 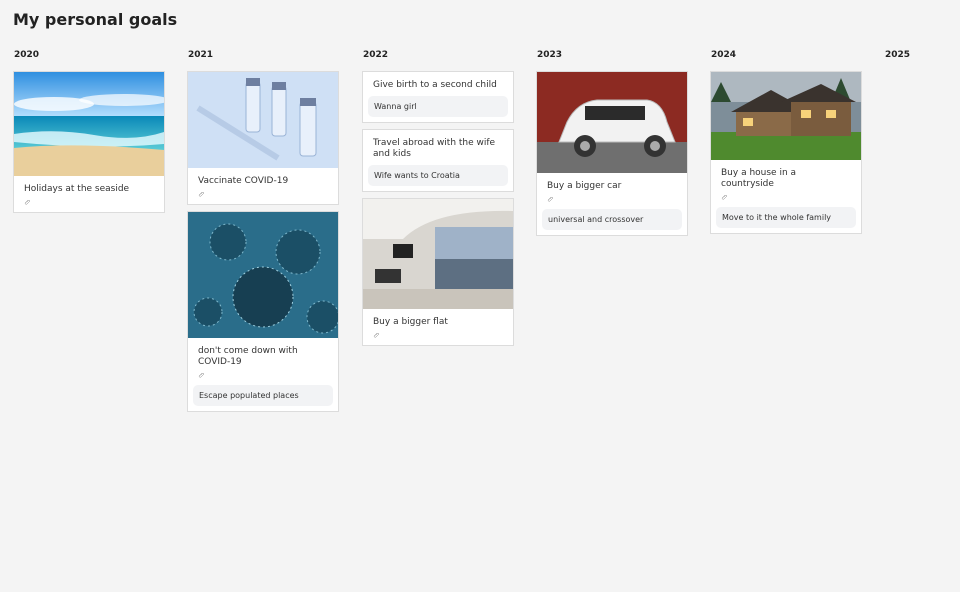 I want to click on card-title: don't come down with COVID-19, so click(x=248, y=356).